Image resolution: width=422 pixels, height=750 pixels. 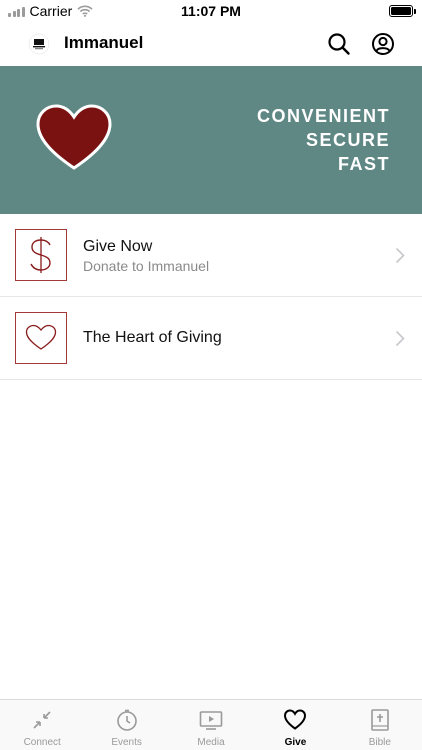 I want to click on tab-label: Events, so click(x=126, y=742).